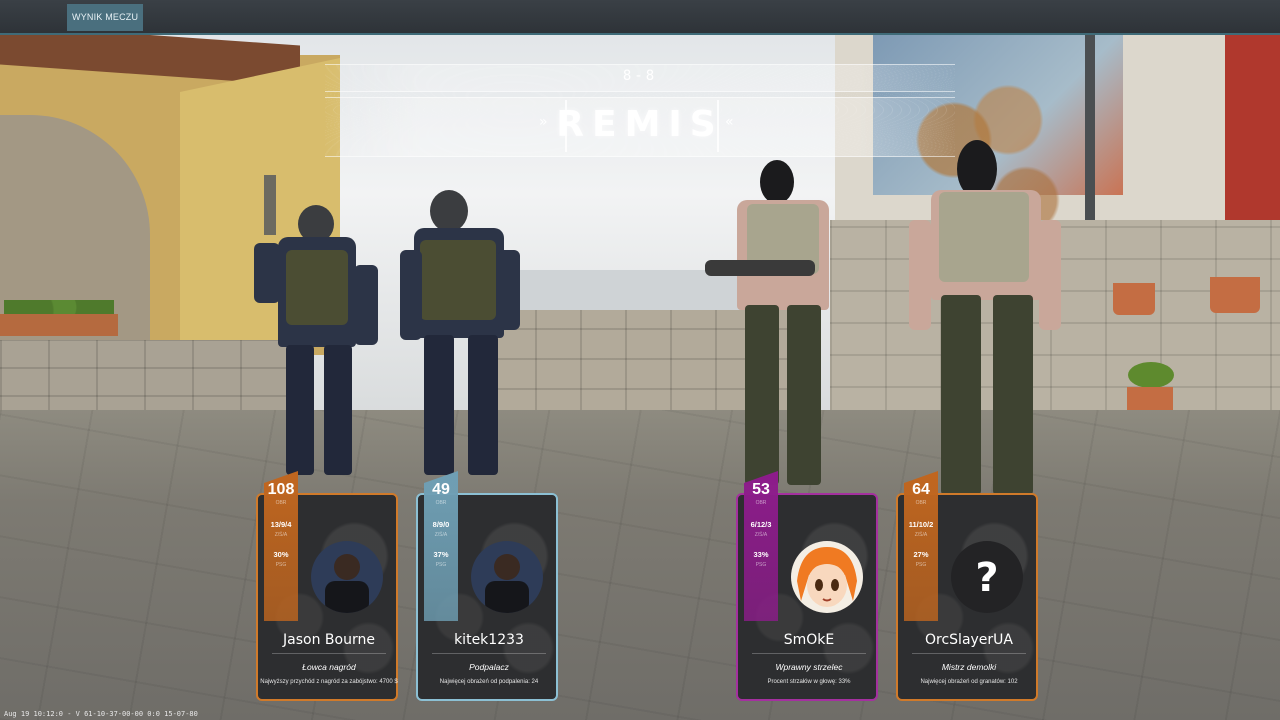  Describe the element at coordinates (640, 76) in the screenshot. I see `match-score: 8-8` at that location.